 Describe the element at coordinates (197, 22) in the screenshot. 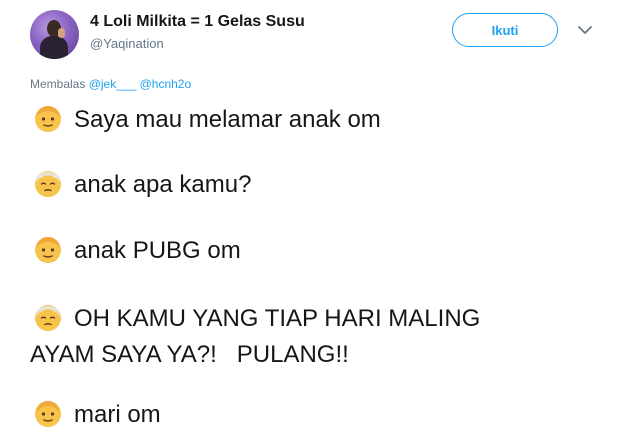

I see `display-name: 4 Loli Milkita = 1 Gelas Susu` at that location.